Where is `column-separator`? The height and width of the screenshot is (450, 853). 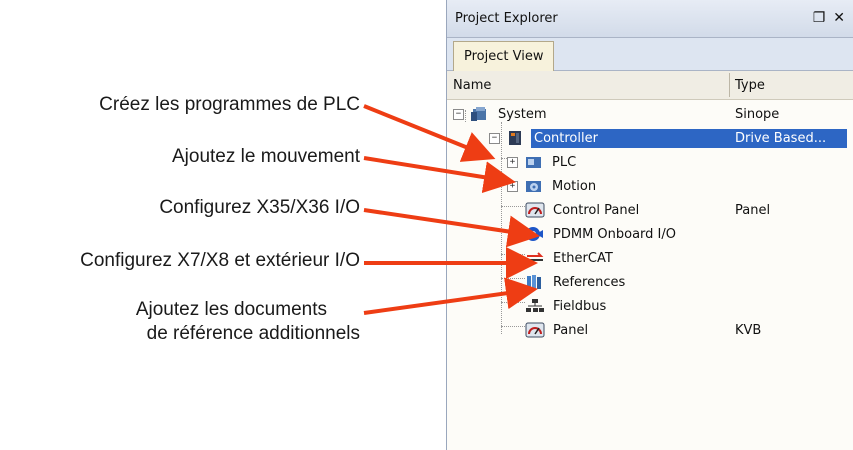
column-separator is located at coordinates (729, 85).